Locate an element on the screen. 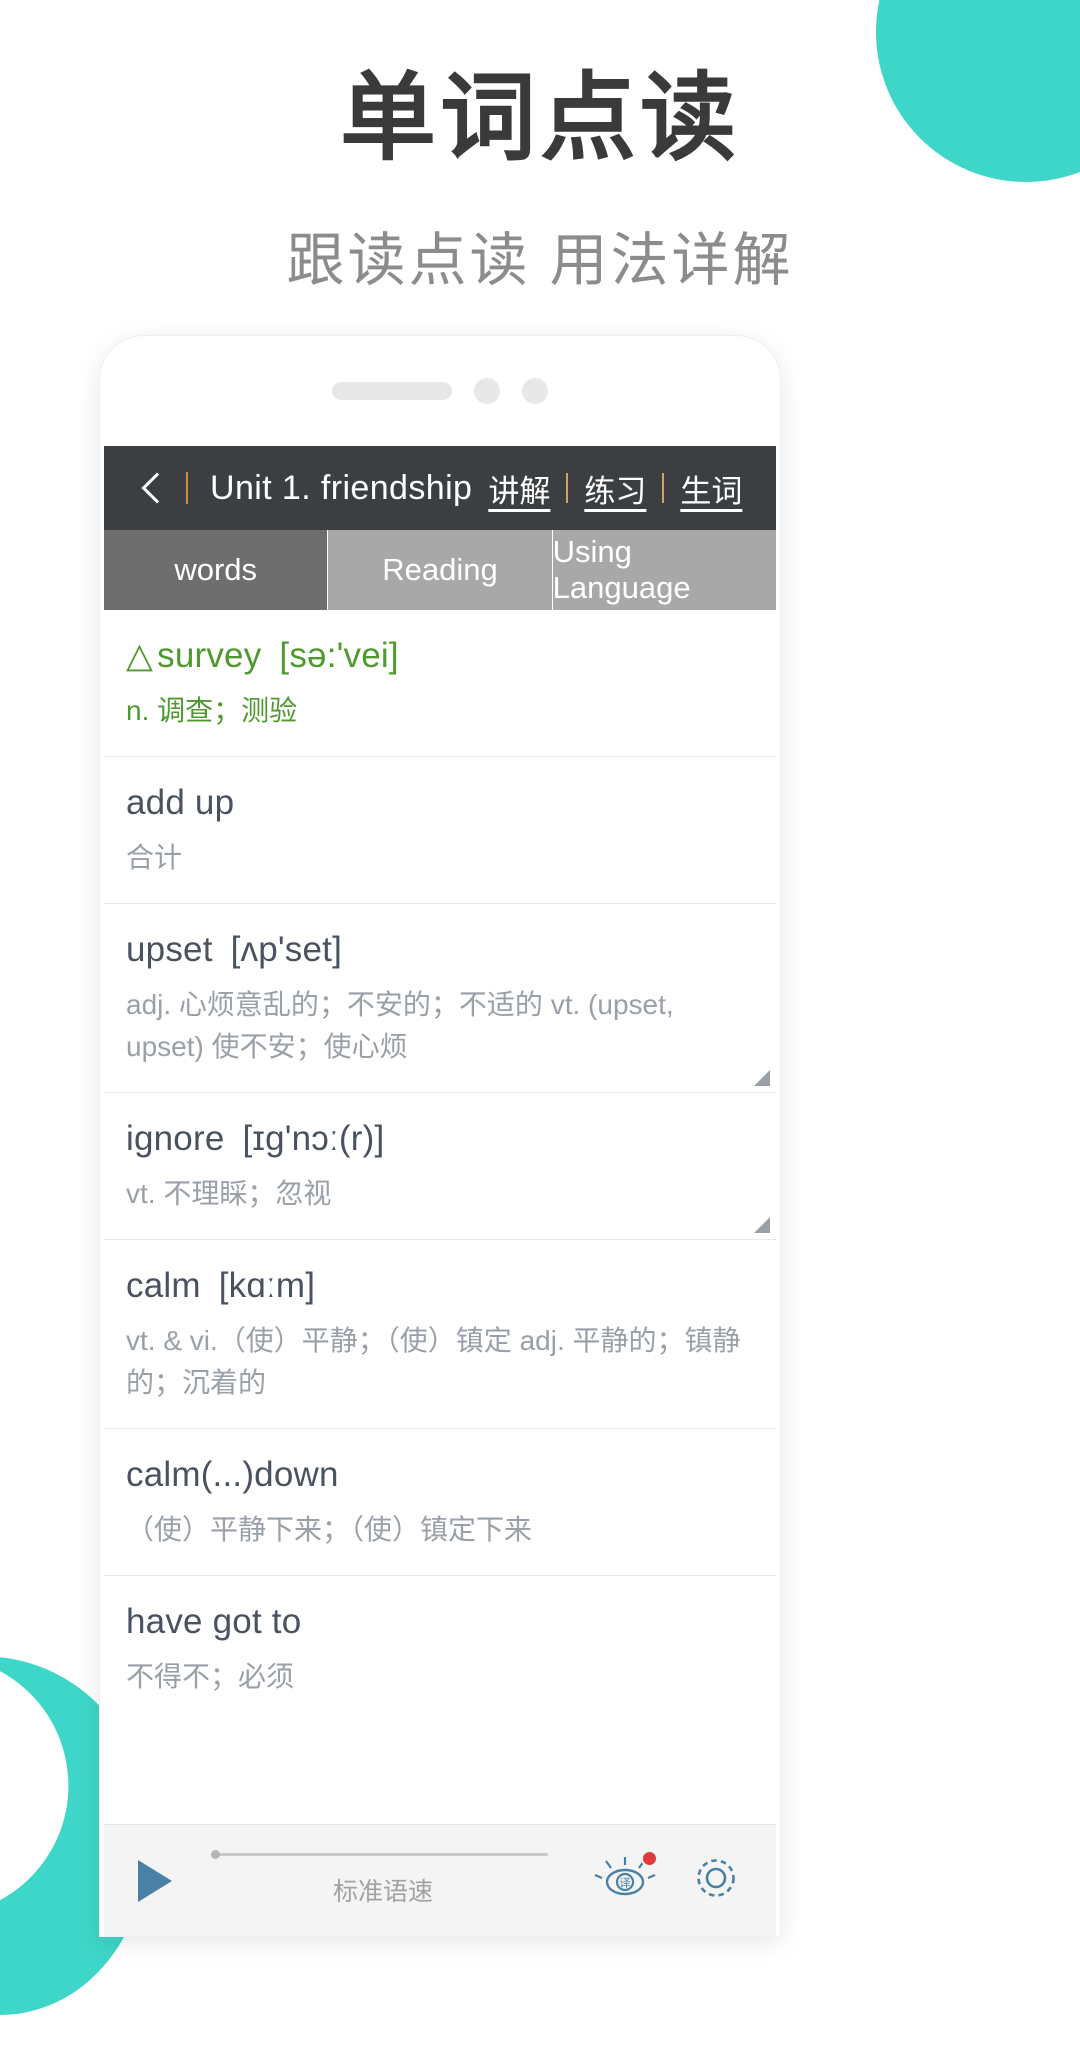 The height and width of the screenshot is (2047, 1080). word-definition: 不得不；必须 is located at coordinates (210, 1676).